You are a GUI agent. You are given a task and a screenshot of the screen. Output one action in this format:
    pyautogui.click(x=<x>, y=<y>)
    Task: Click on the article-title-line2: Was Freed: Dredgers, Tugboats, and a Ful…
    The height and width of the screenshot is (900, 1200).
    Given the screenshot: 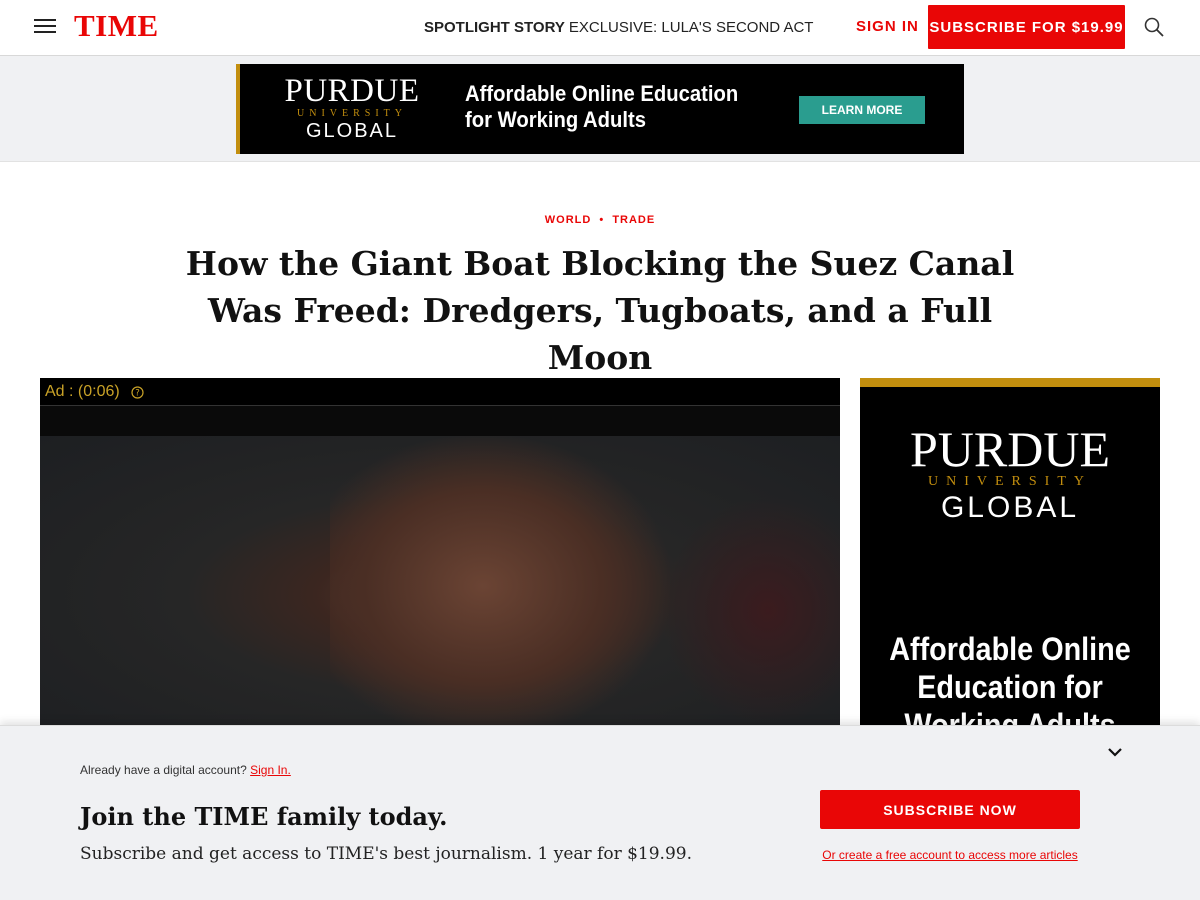 What is the action you would take?
    pyautogui.click(x=600, y=334)
    